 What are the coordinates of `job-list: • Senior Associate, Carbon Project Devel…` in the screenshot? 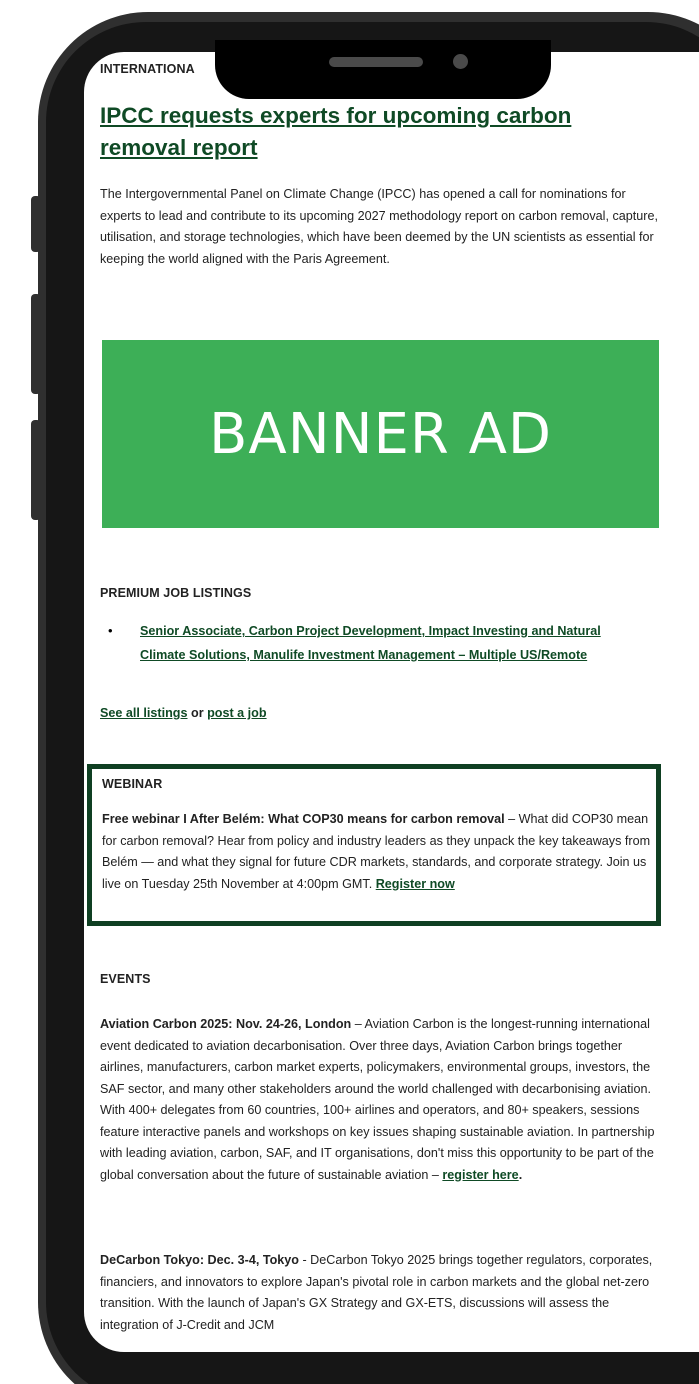 It's located at (378, 643).